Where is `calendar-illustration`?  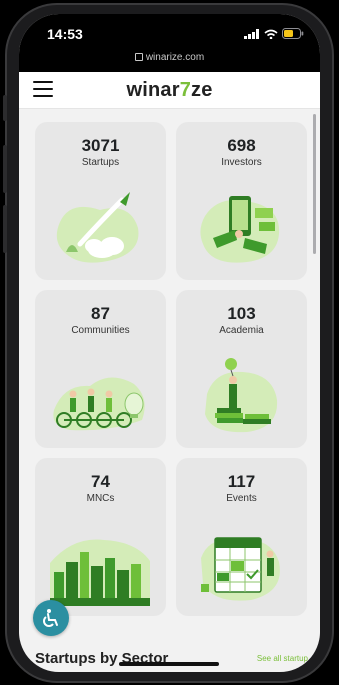 calendar-illustration is located at coordinates (240, 569).